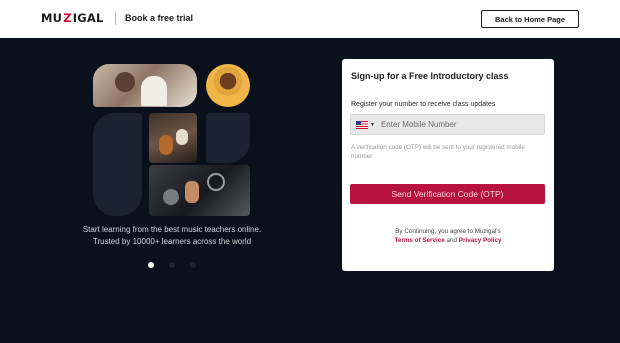 This screenshot has width=620, height=343. What do you see at coordinates (199, 190) in the screenshot?
I see `collage-image-drummer` at bounding box center [199, 190].